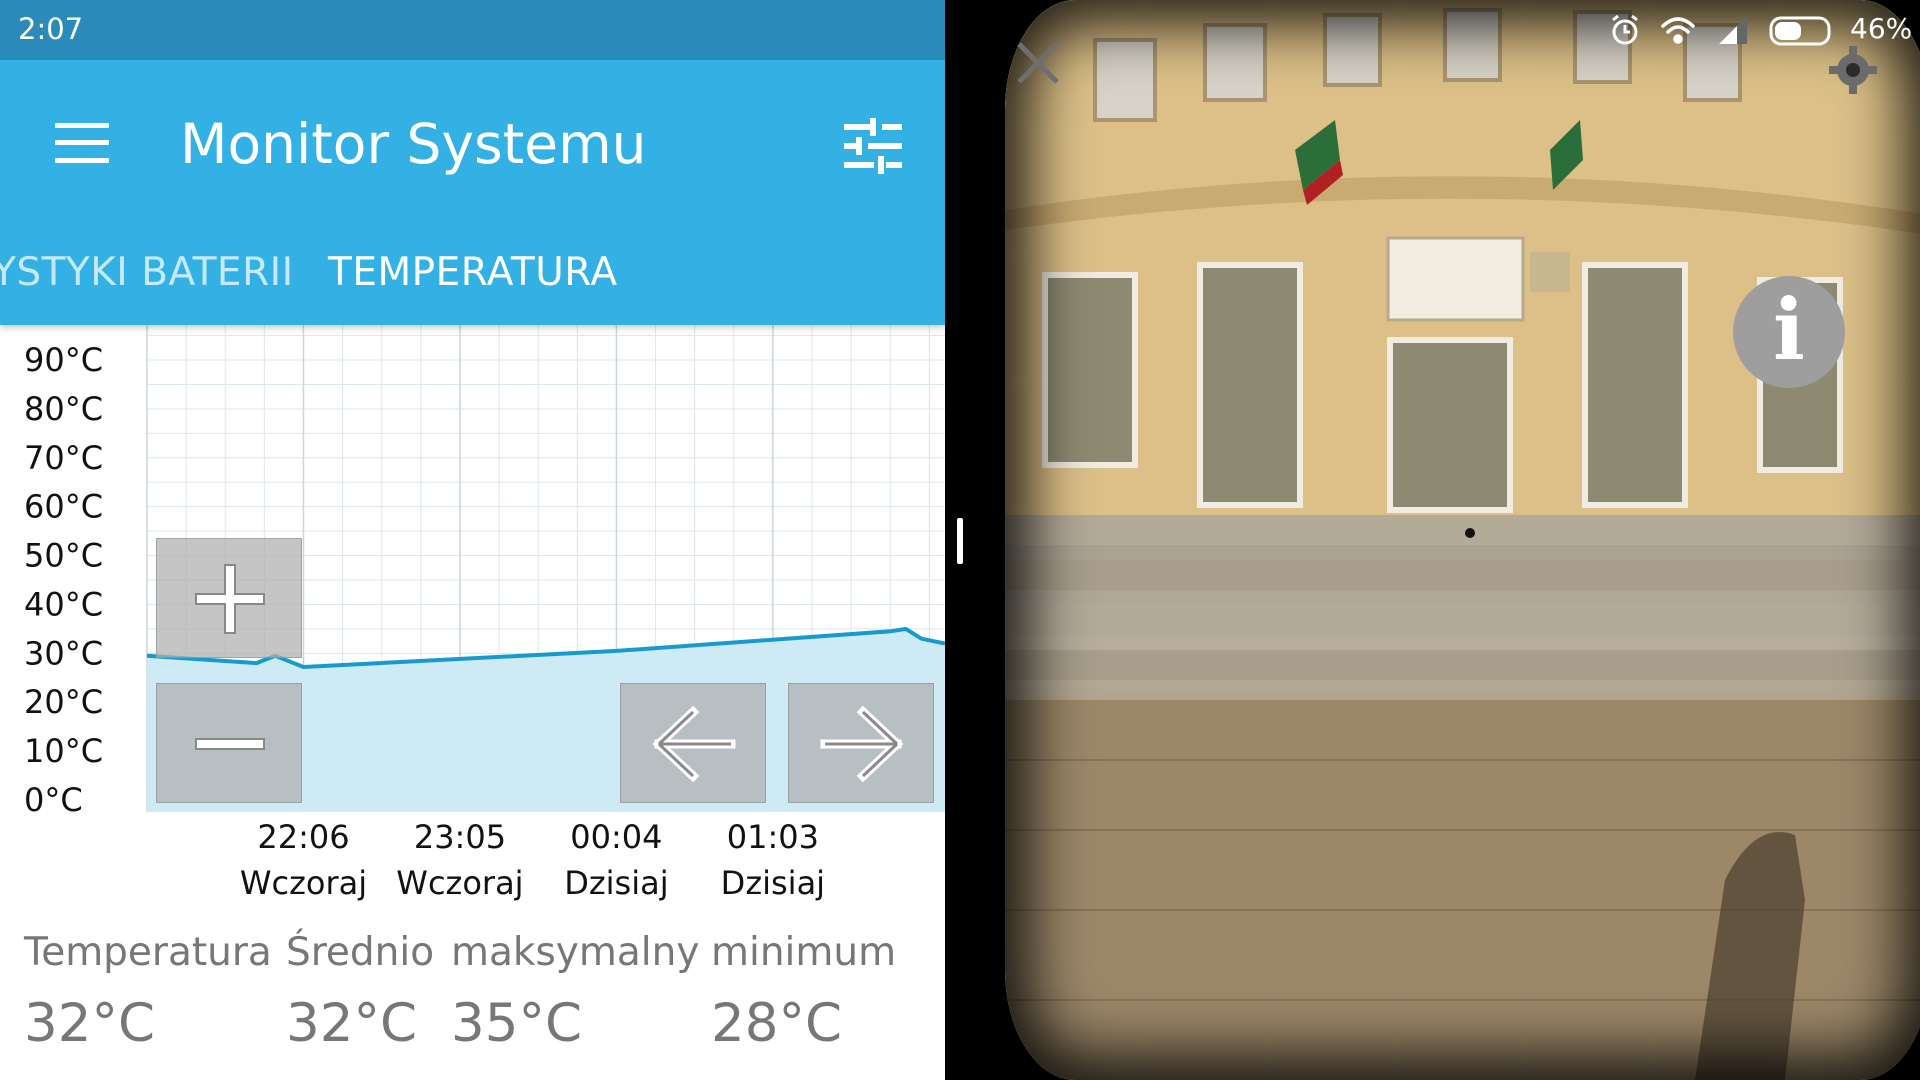 This screenshot has width=1920, height=1080. Describe the element at coordinates (1881, 28) in the screenshot. I see `battery-percentage: 46%` at that location.